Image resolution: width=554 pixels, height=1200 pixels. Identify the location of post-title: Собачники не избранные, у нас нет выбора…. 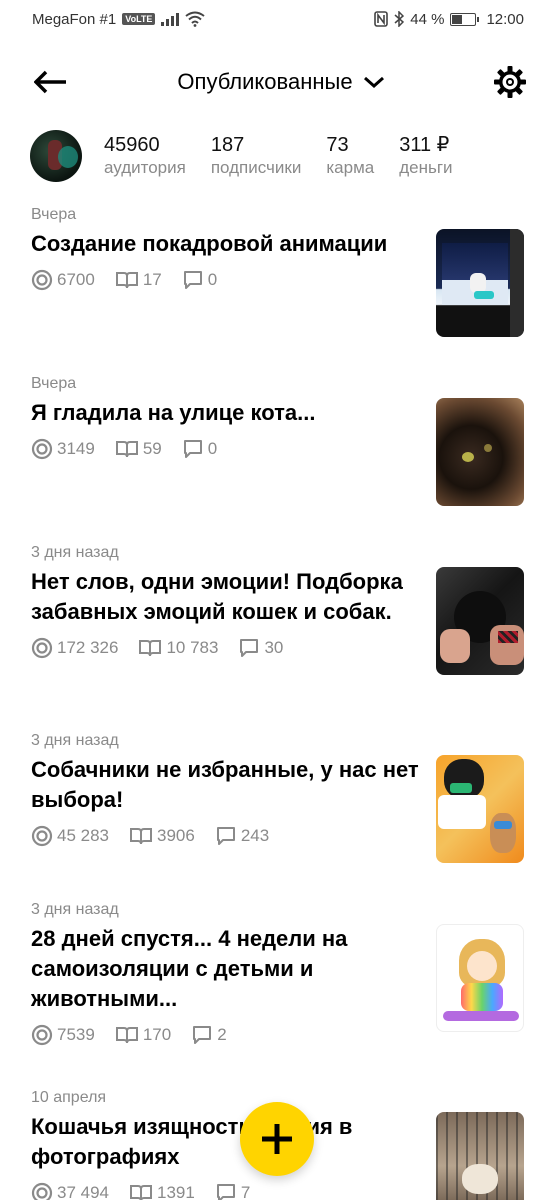
(231, 785).